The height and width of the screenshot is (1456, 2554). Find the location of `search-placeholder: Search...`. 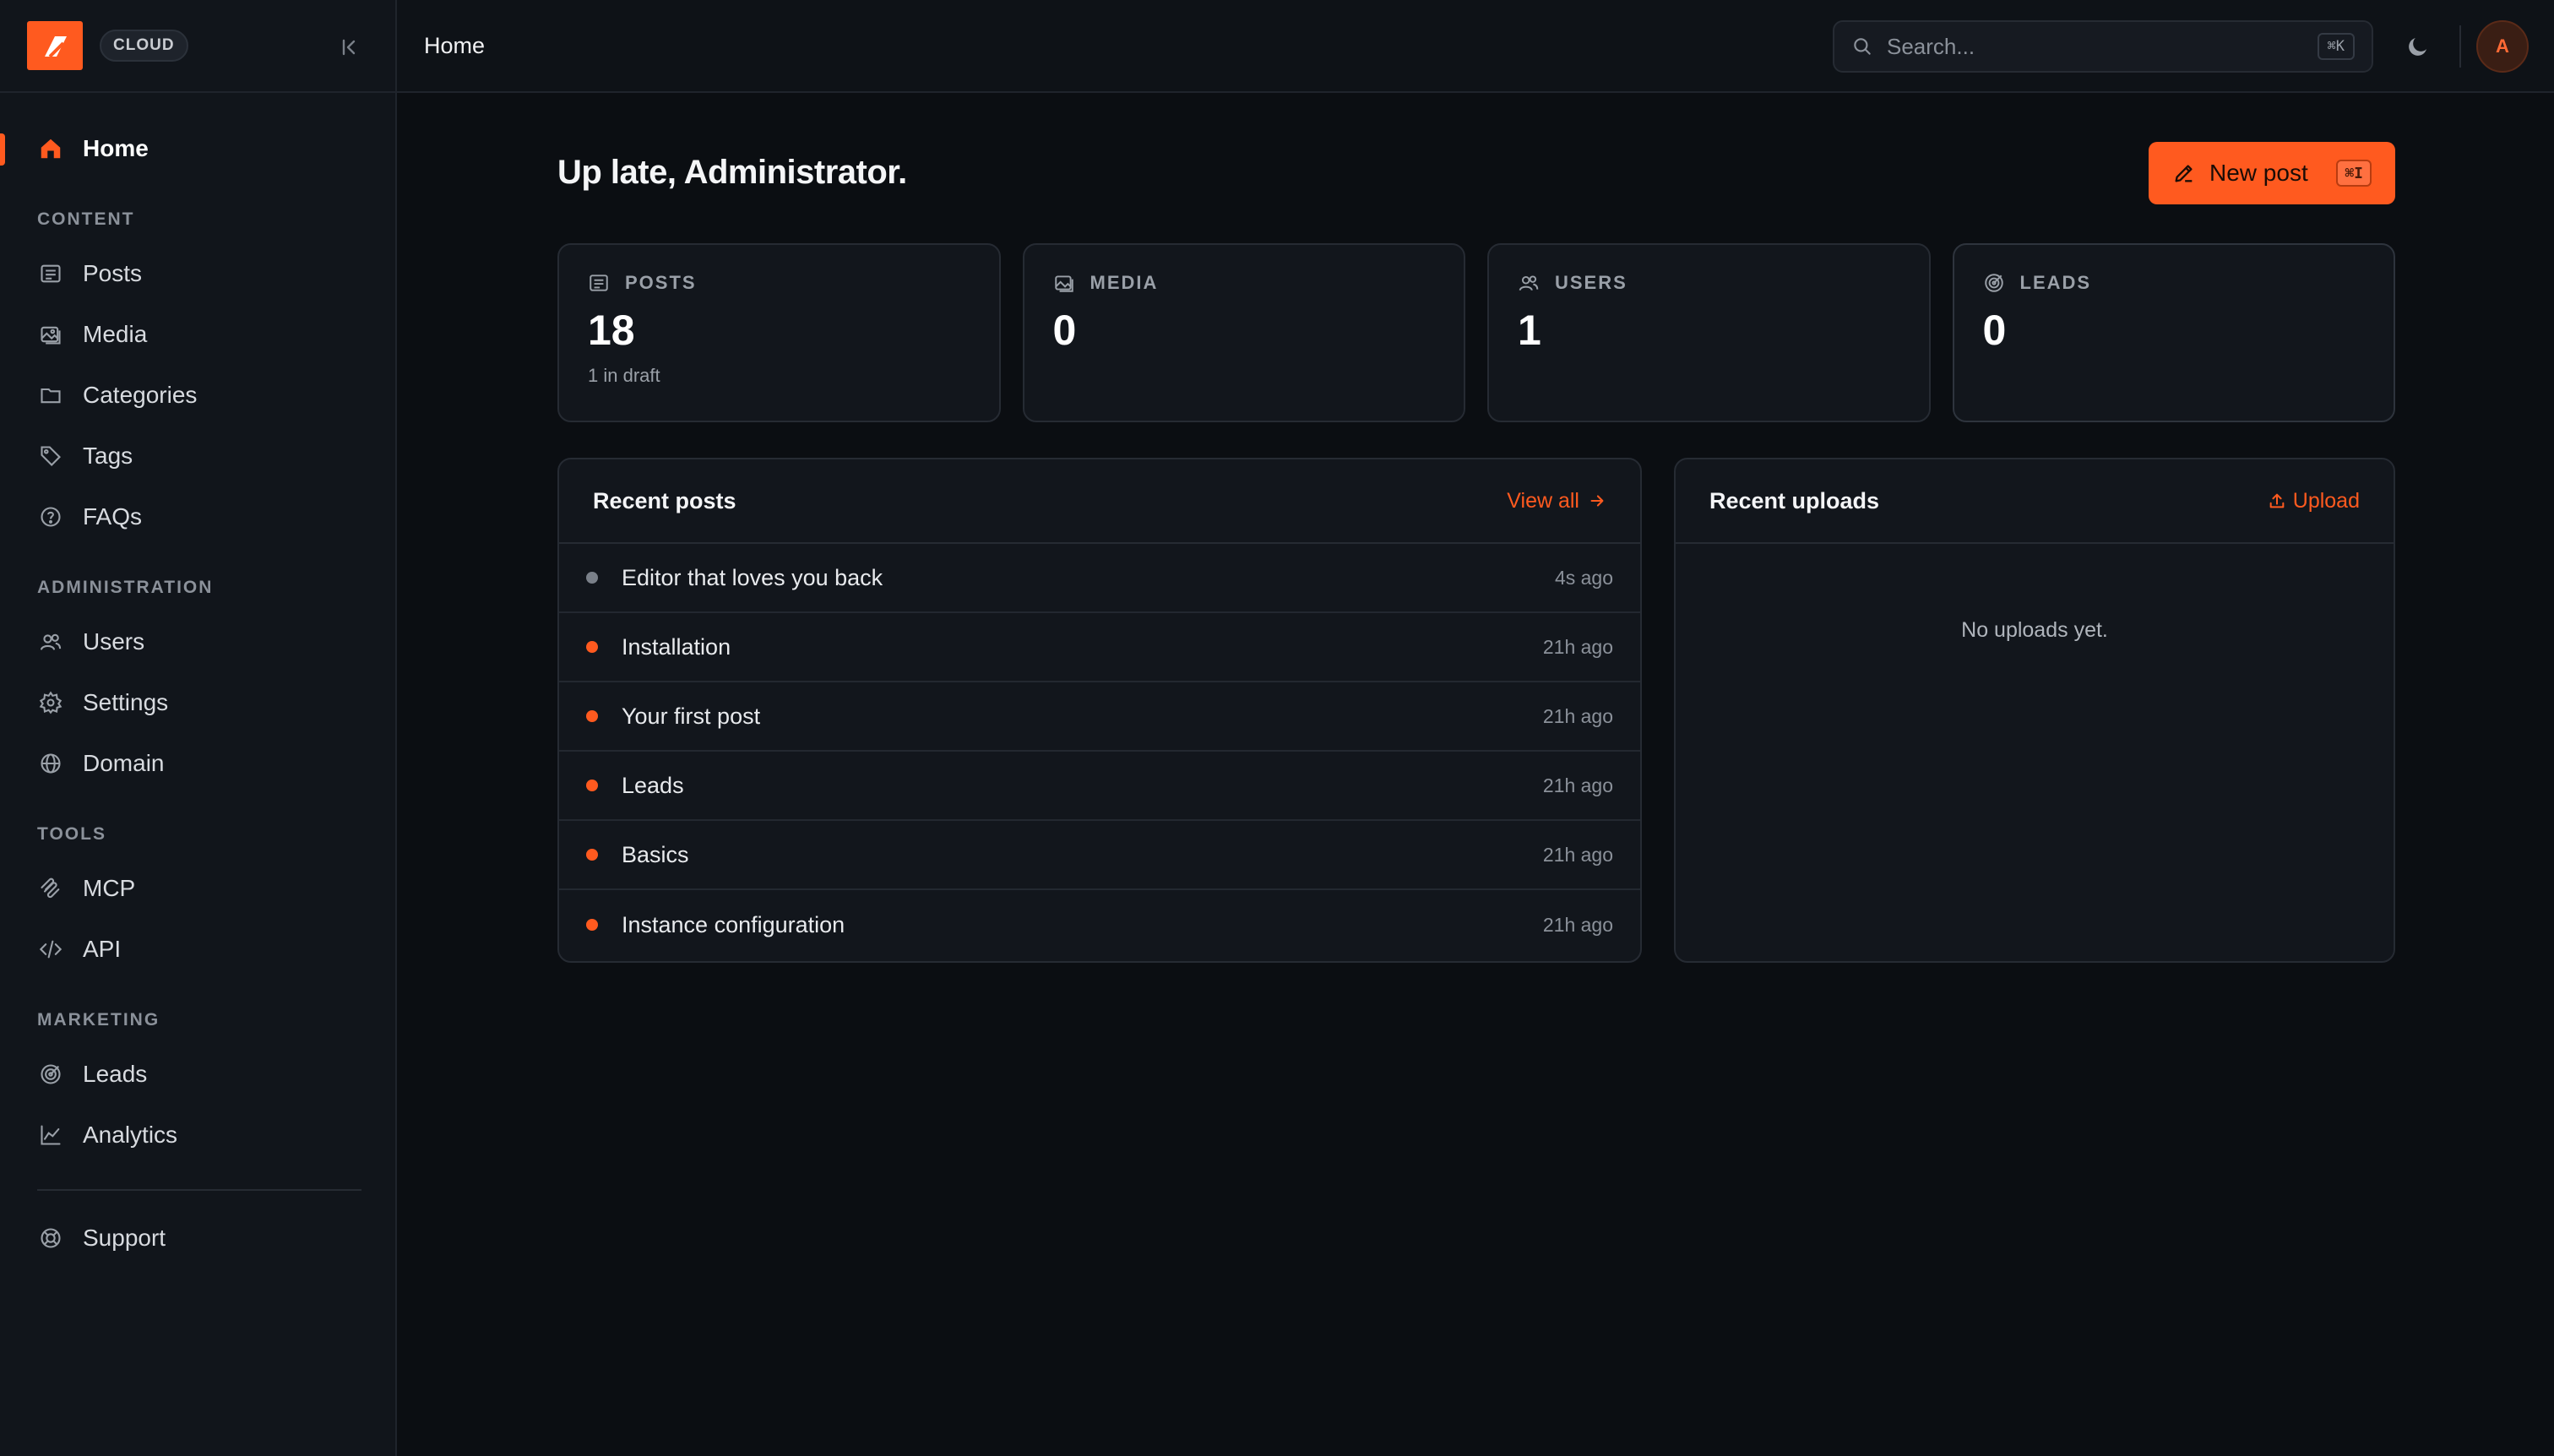

search-placeholder: Search... is located at coordinates (1931, 46).